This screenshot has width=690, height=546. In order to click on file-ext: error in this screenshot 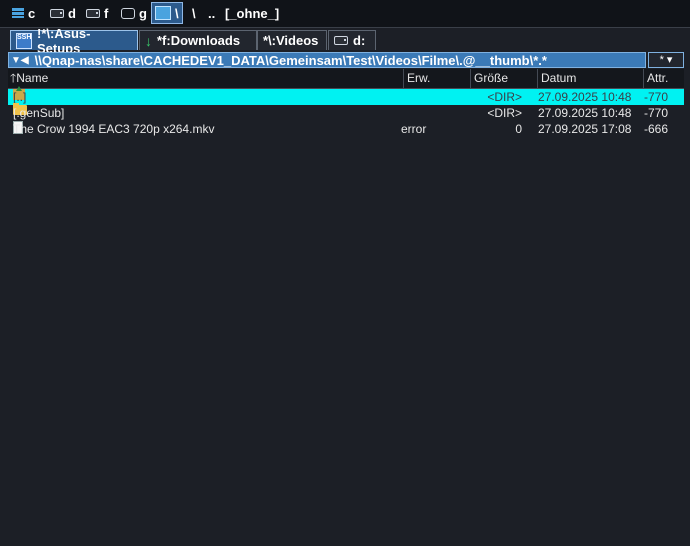, I will do `click(414, 129)`.